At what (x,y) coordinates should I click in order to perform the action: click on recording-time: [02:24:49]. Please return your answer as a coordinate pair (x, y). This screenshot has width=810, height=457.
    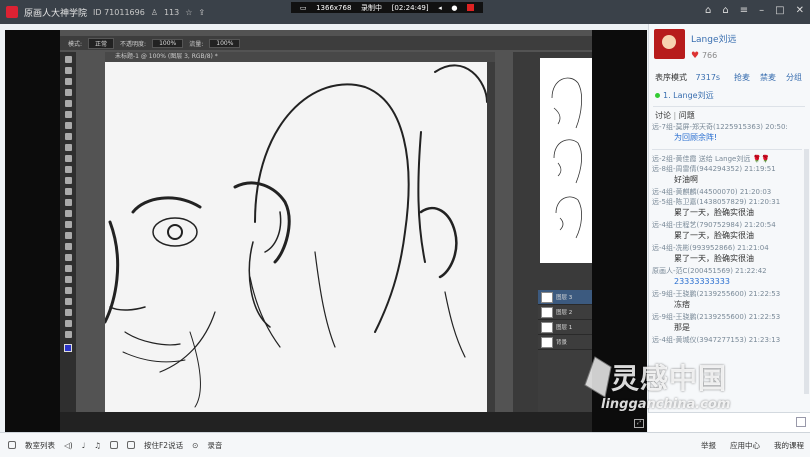
    Looking at the image, I should click on (410, 7).